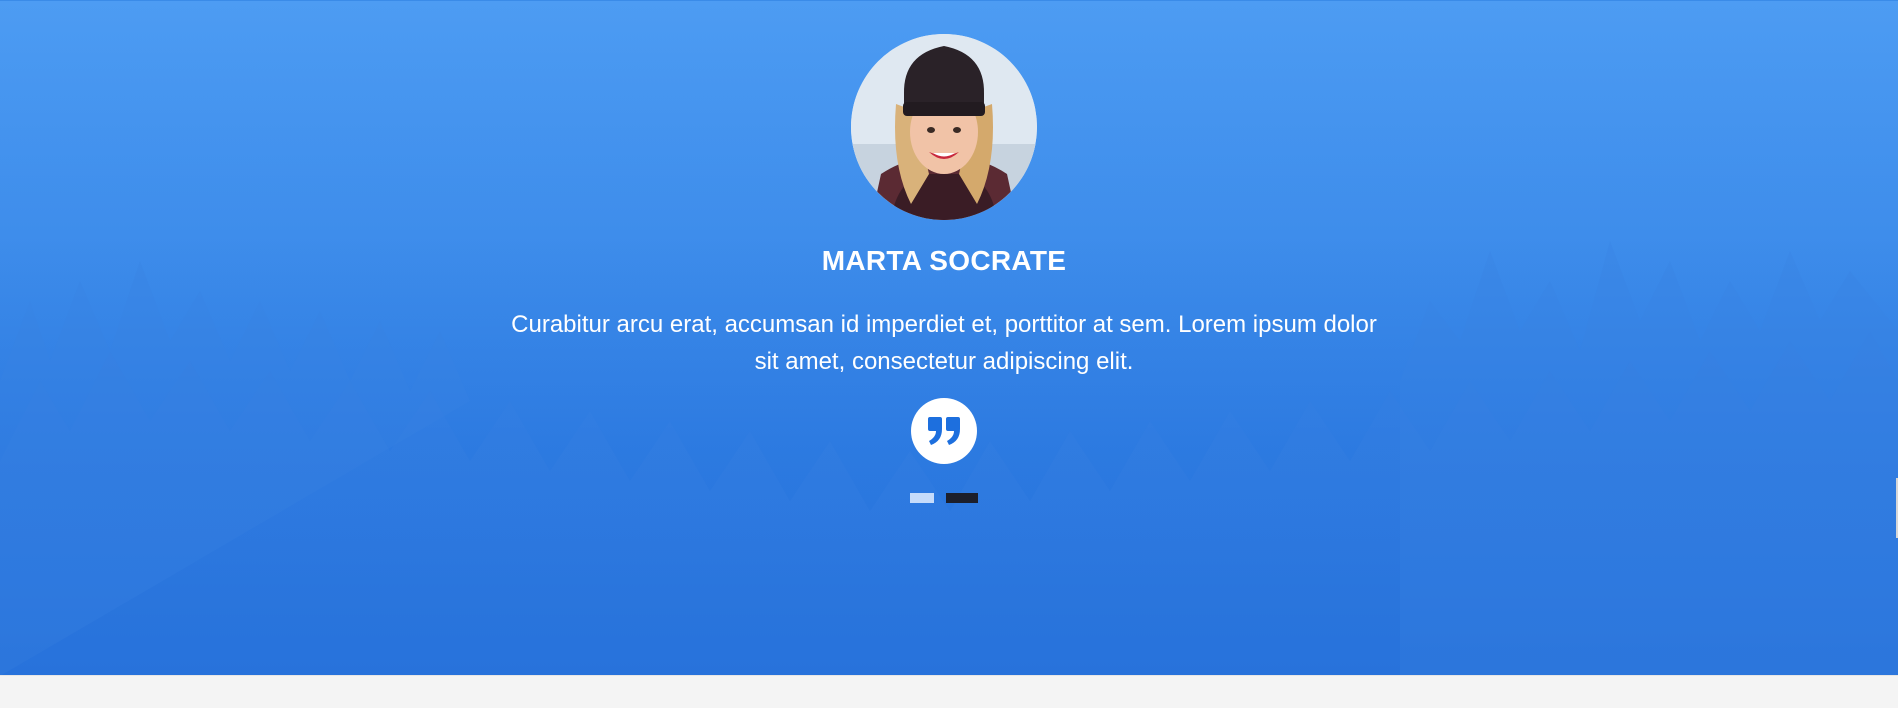 Image resolution: width=1898 pixels, height=708 pixels. What do you see at coordinates (962, 498) in the screenshot?
I see `carousel-dot-2-active` at bounding box center [962, 498].